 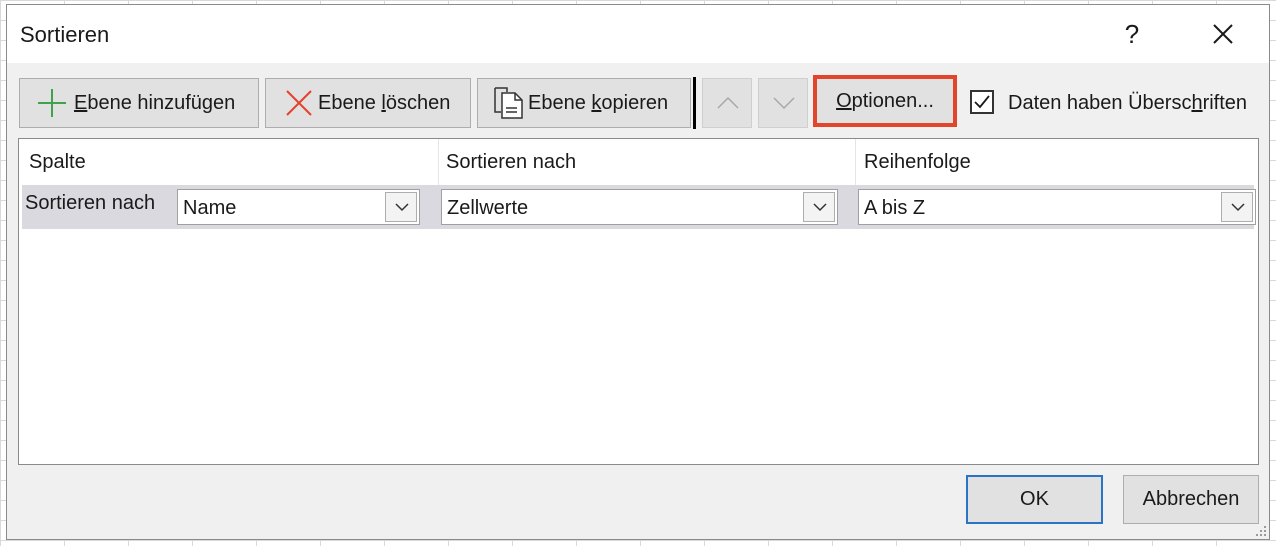 I want to click on ok-button: OK, so click(x=1034, y=499).